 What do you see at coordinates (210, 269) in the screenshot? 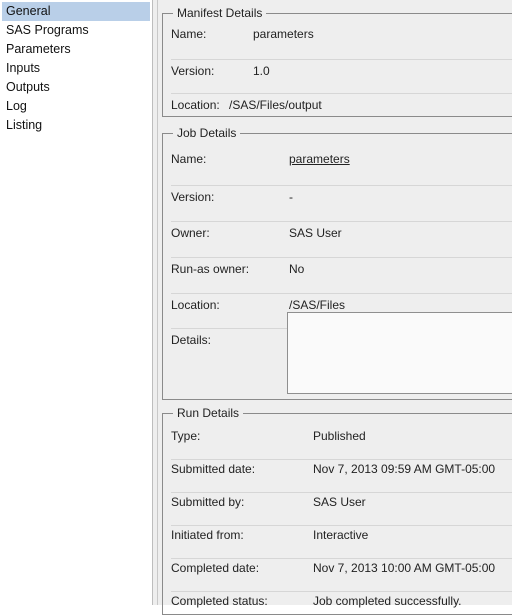
I see `job-runas-label: Run-as owner:` at bounding box center [210, 269].